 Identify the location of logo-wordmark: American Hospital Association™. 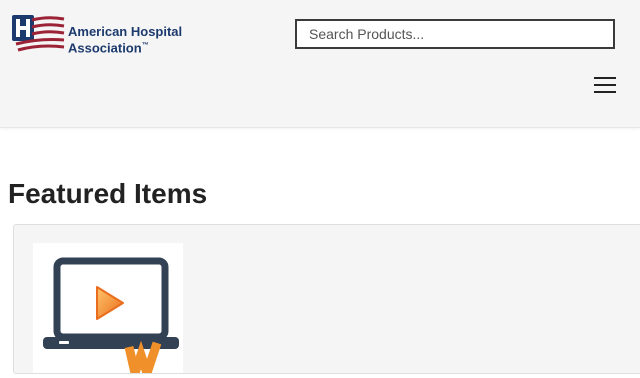
(125, 40).